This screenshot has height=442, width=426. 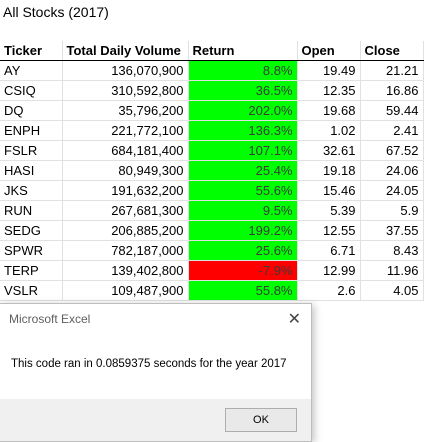 What do you see at coordinates (392, 210) in the screenshot?
I see `cell-close: 5.9` at bounding box center [392, 210].